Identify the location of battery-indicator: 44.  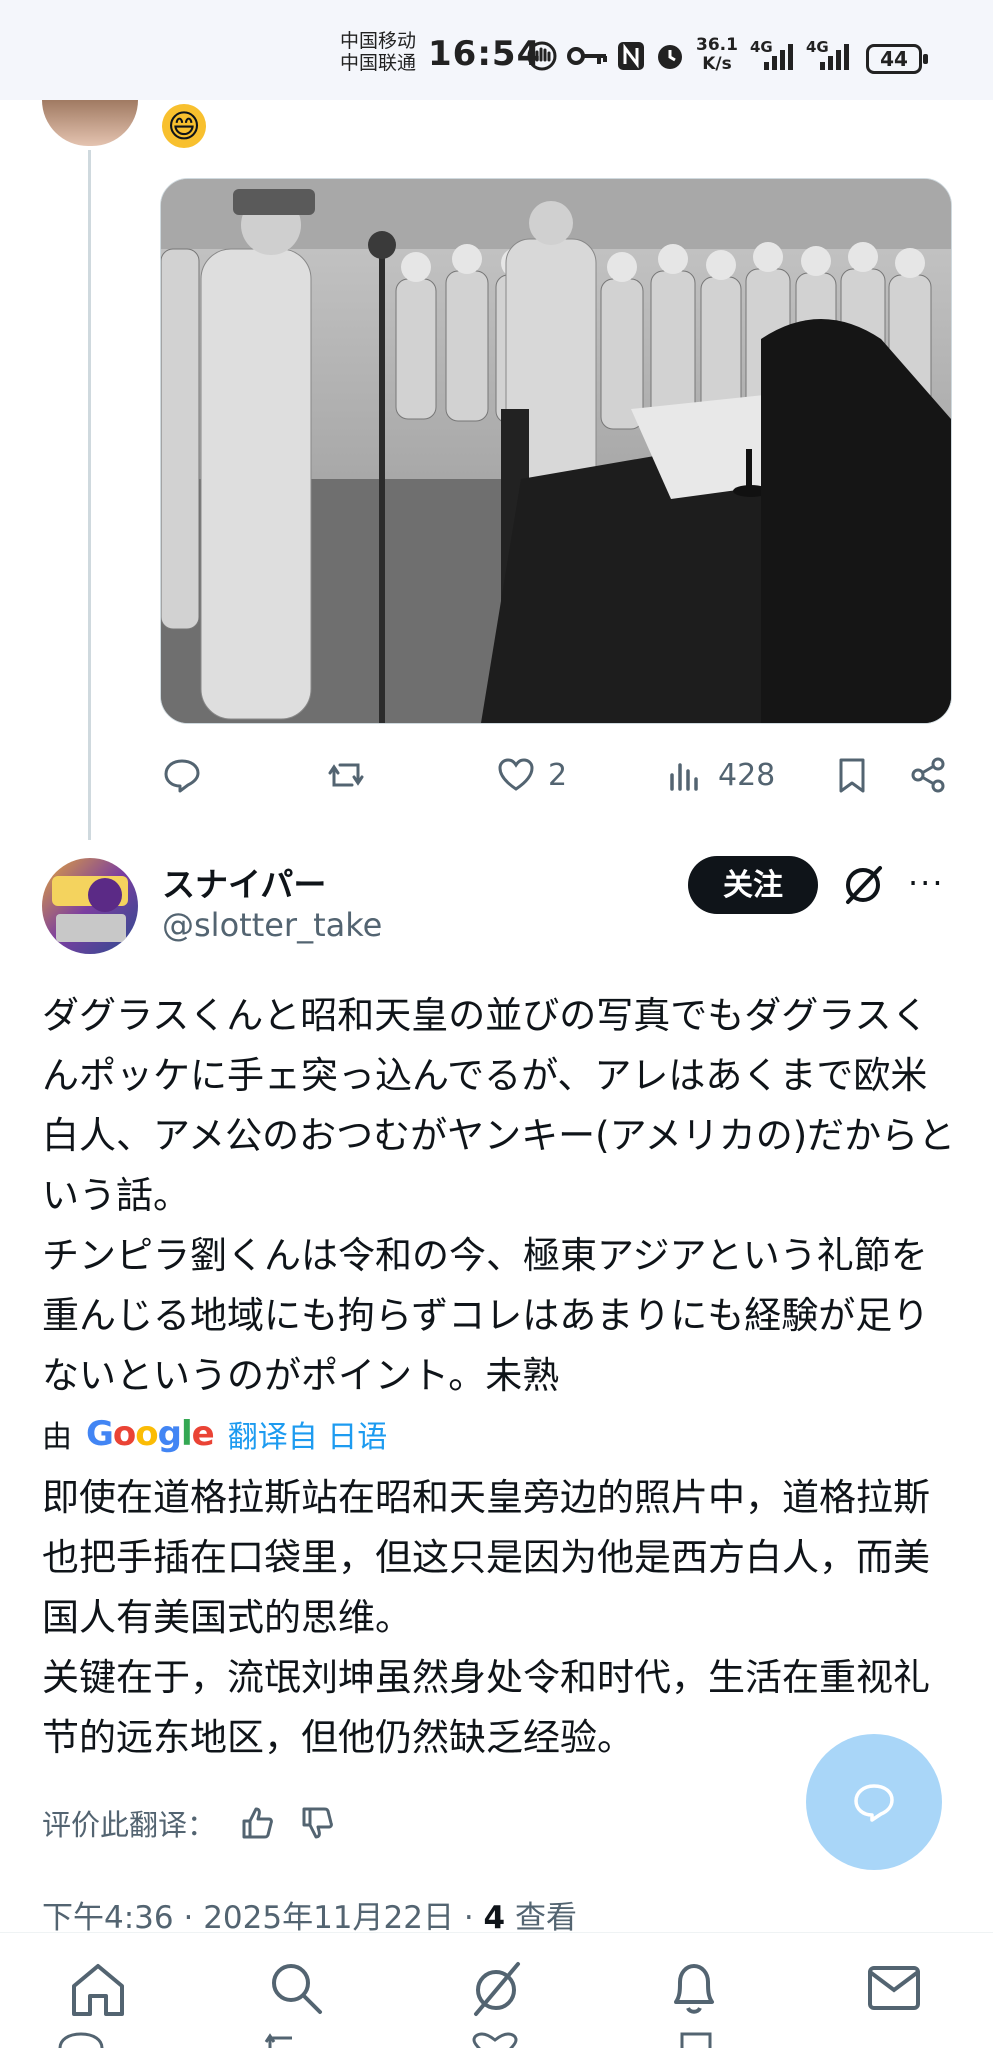
(897, 59).